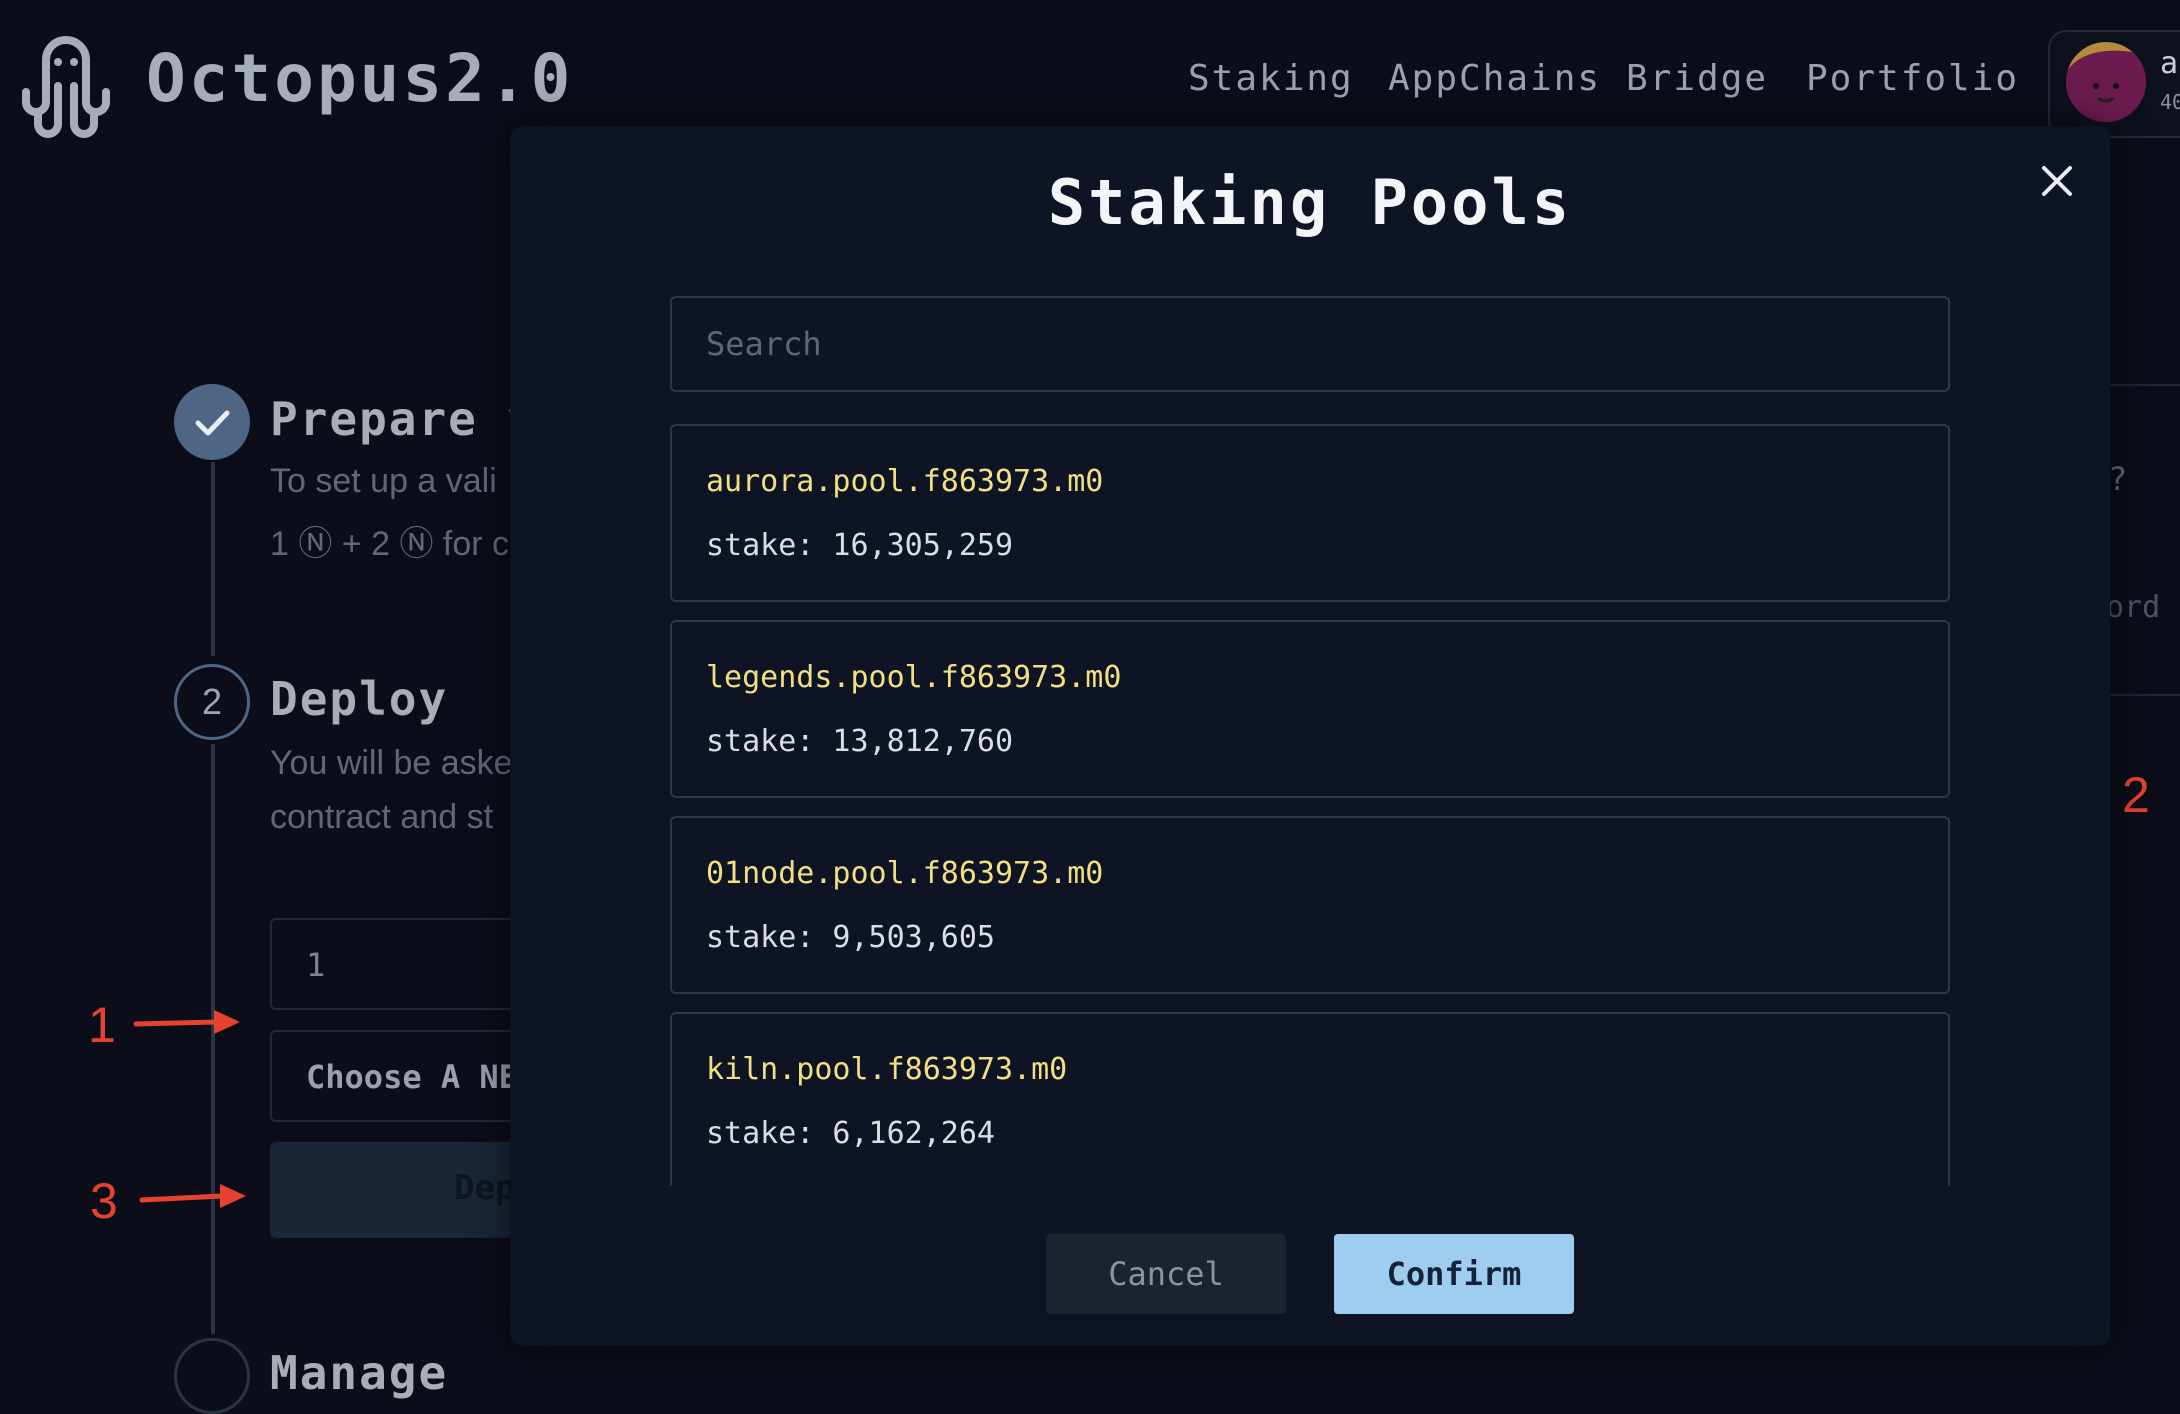 This screenshot has height=1414, width=2180. Describe the element at coordinates (66, 84) in the screenshot. I see `octopus-logo-icon` at that location.